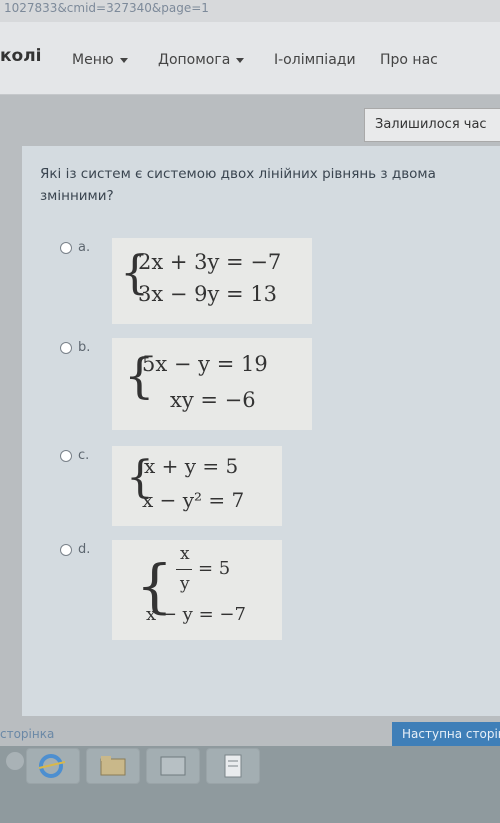 This screenshot has height=823, width=500. Describe the element at coordinates (451, 734) in the screenshot. I see `next-page-label: Наступна сторінка` at that location.